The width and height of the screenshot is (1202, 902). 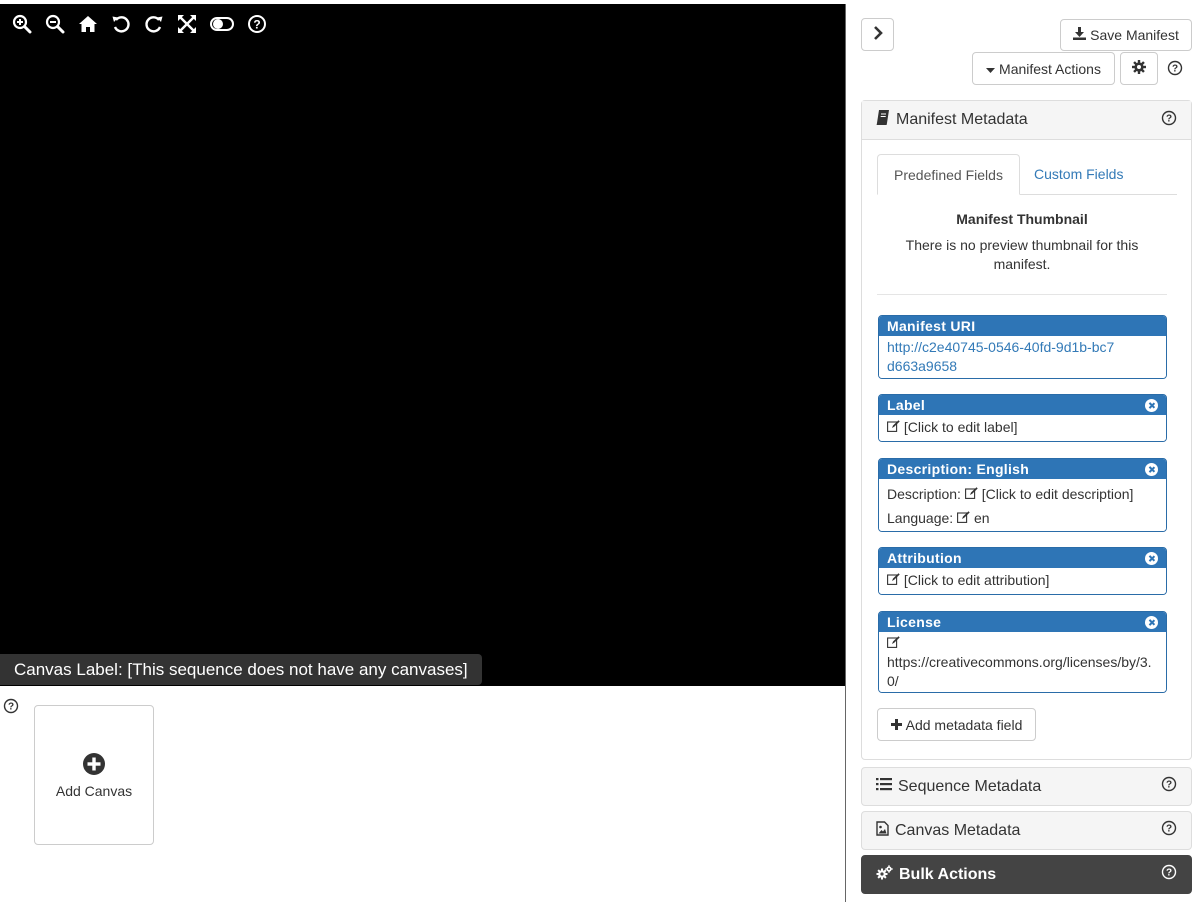 What do you see at coordinates (1022, 326) in the screenshot?
I see `field-header: Manifest URI` at bounding box center [1022, 326].